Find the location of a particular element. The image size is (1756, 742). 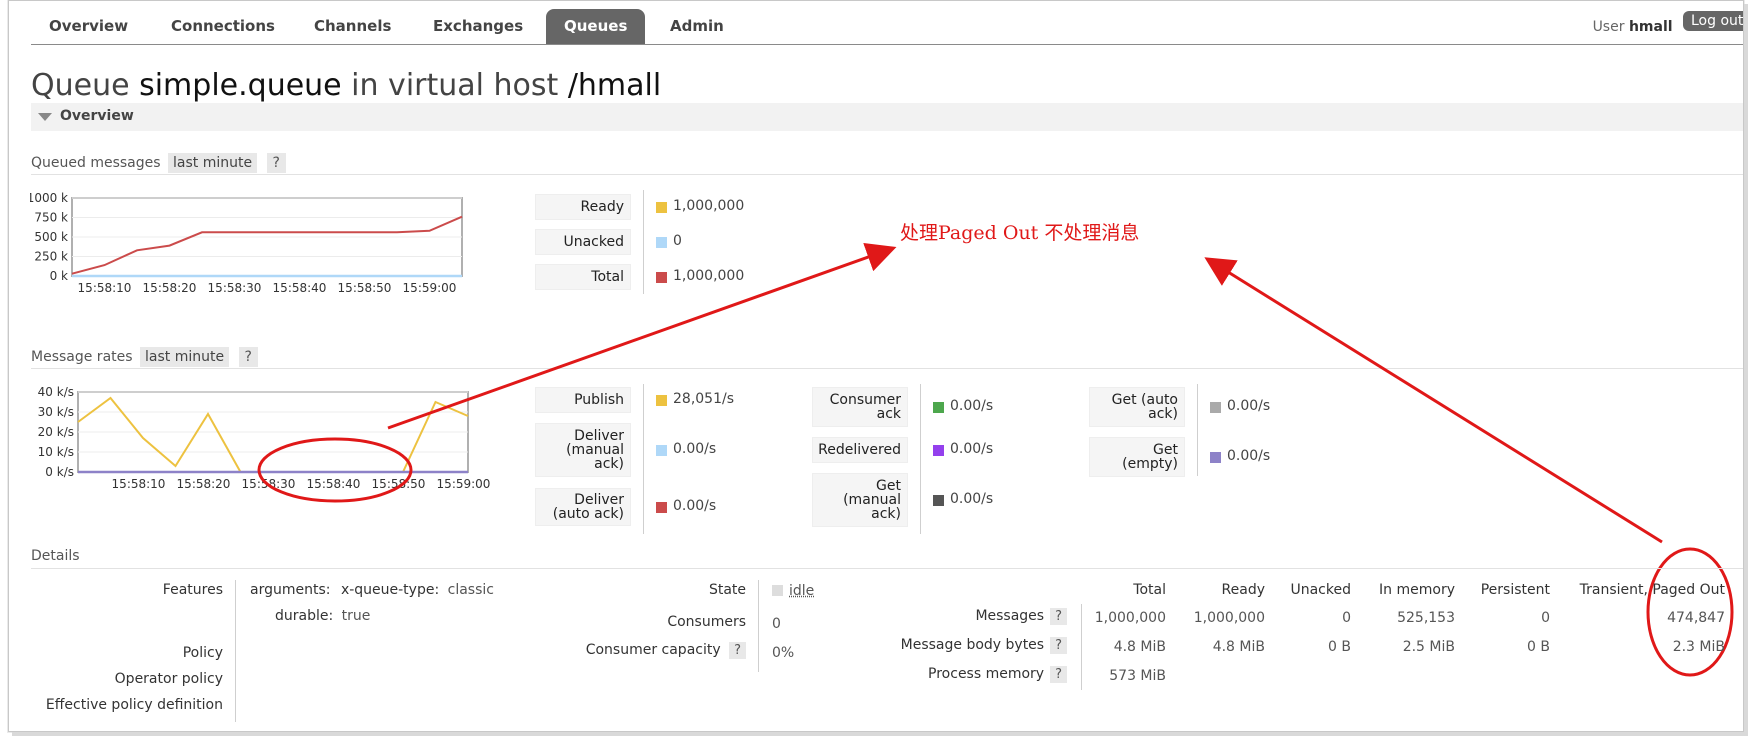

operator-policy-label: Operator policy is located at coordinates (168, 679).